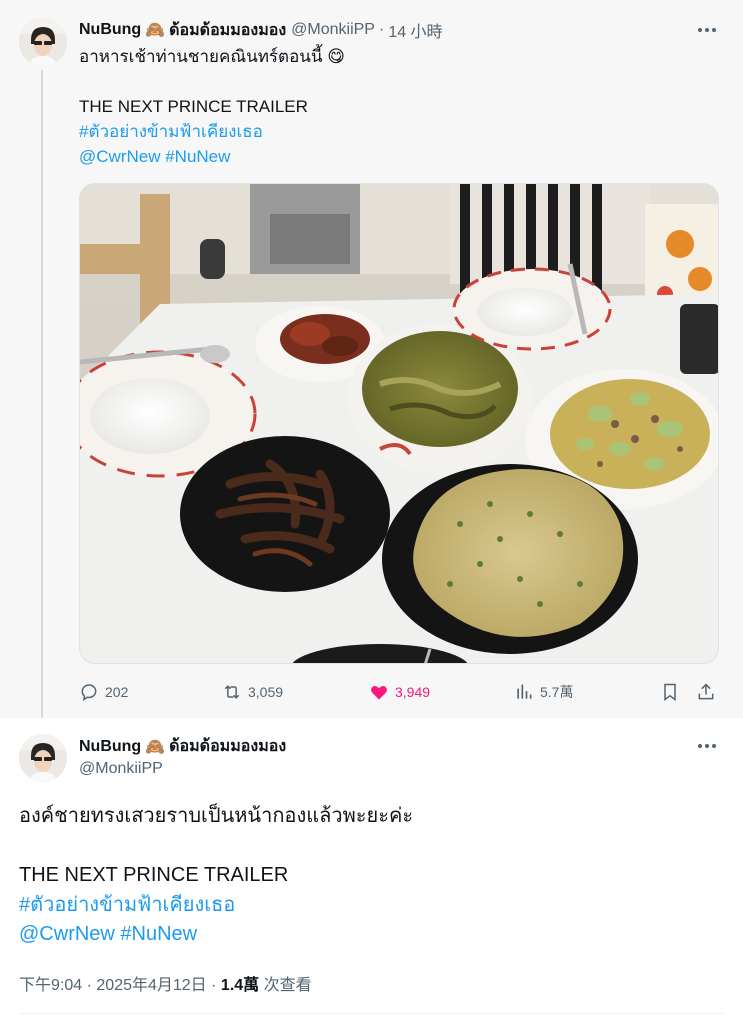 This screenshot has width=743, height=1017. What do you see at coordinates (670, 692) in the screenshot?
I see `bookmark-icon` at bounding box center [670, 692].